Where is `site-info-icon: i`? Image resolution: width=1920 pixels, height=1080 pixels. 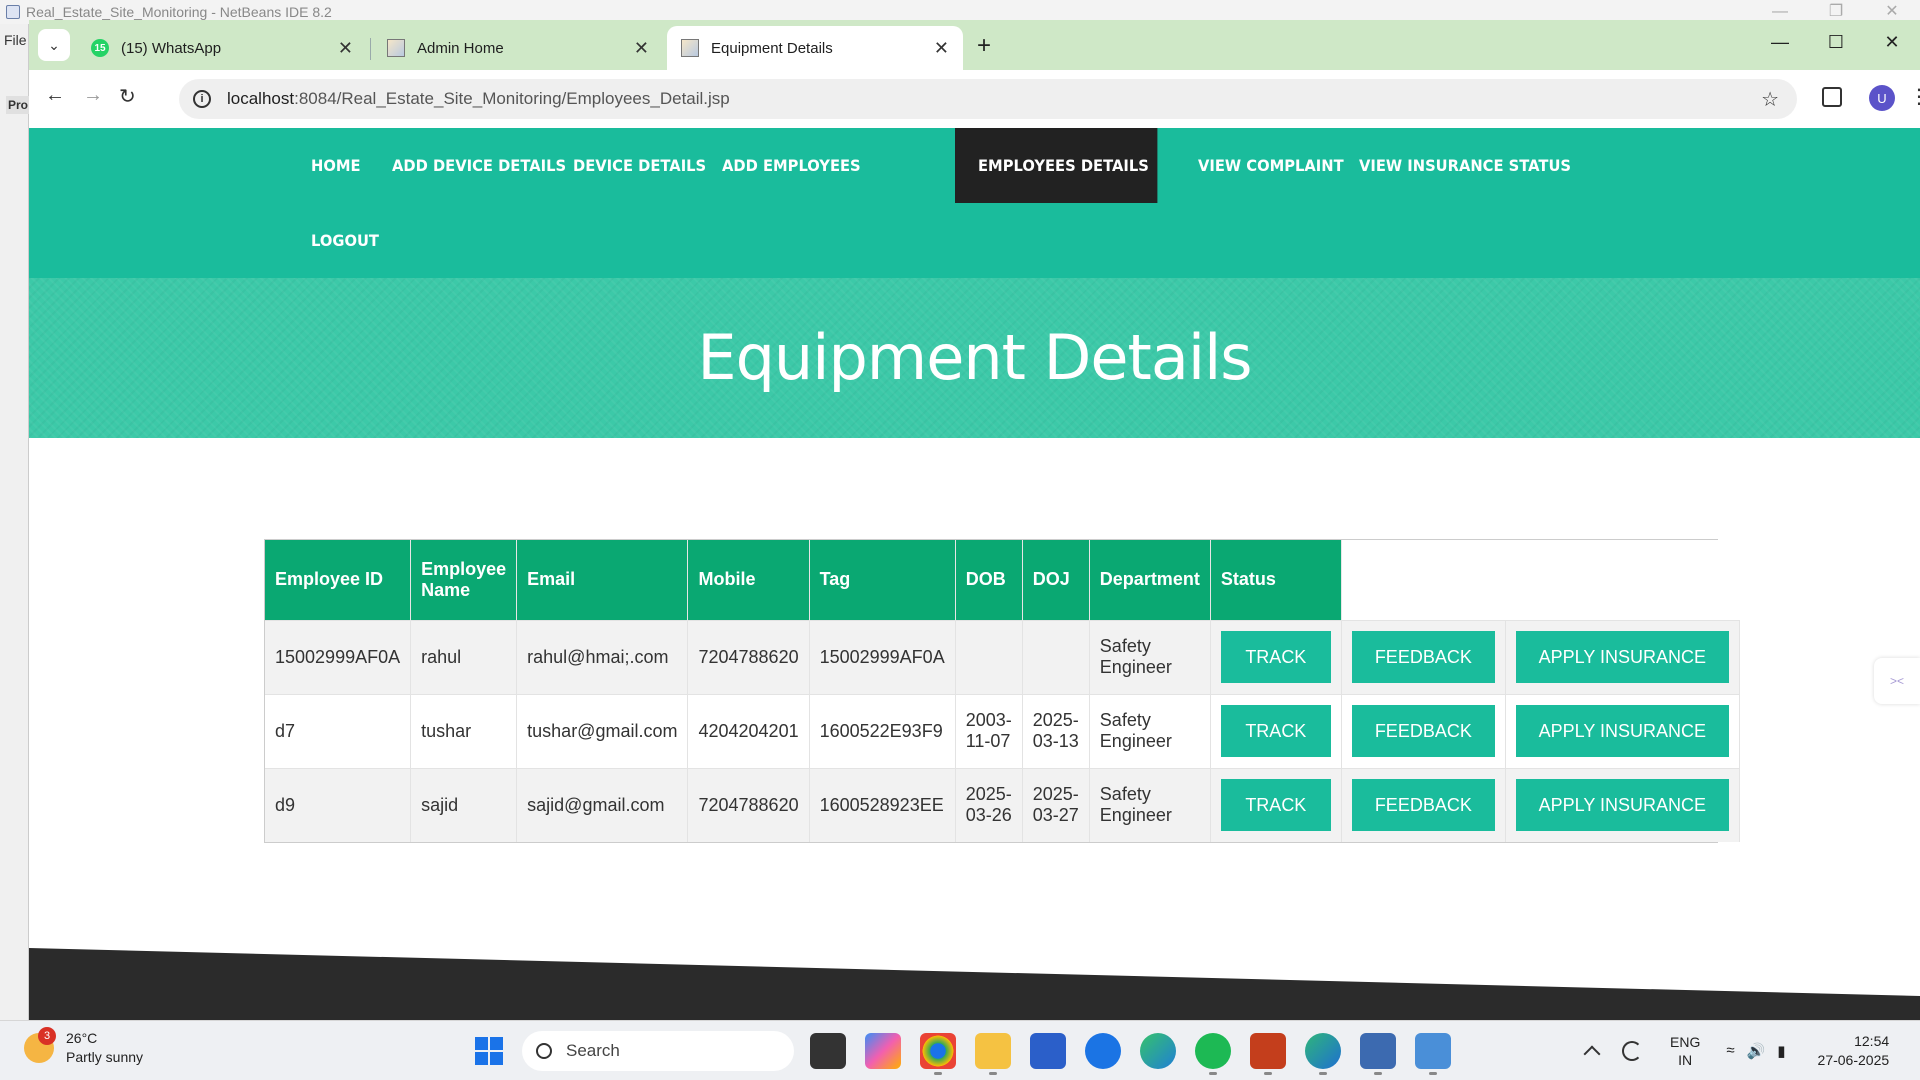
site-info-icon: i is located at coordinates (202, 99).